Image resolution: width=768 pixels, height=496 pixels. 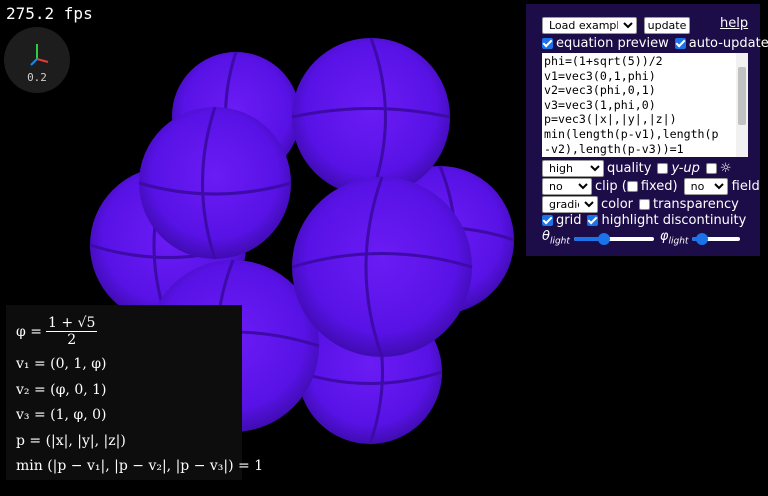 What do you see at coordinates (600, 75) in the screenshot?
I see `equation-line: v1=vec3(0,1,phi)` at bounding box center [600, 75].